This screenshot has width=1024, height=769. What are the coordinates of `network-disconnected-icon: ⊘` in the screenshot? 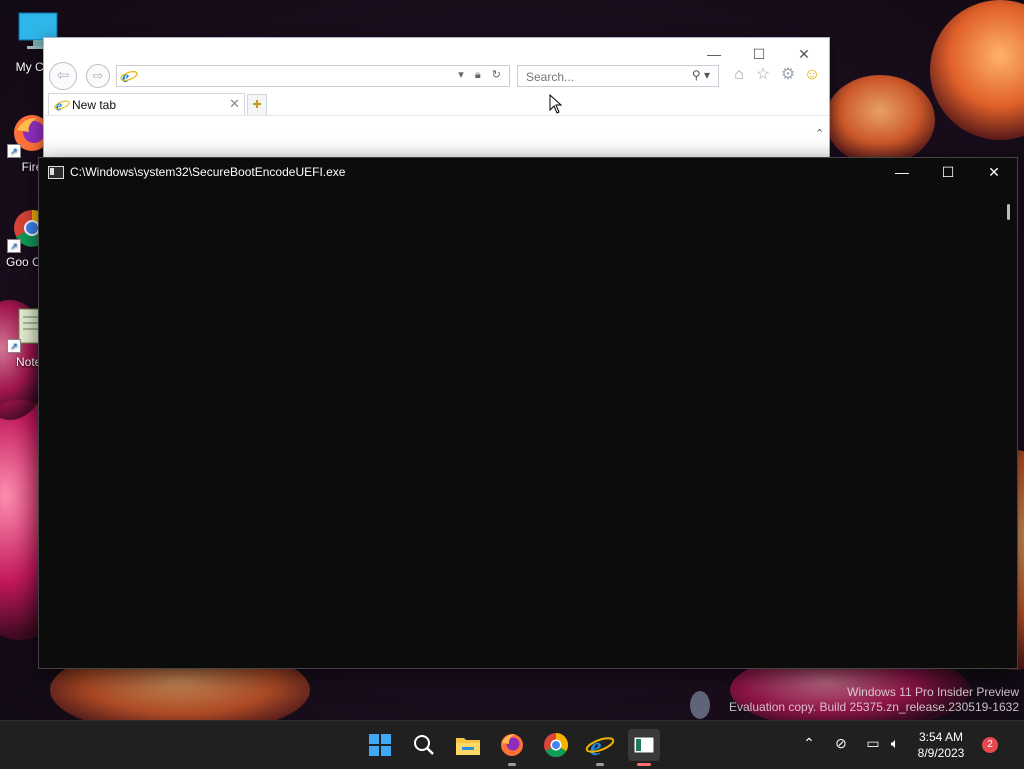 It's located at (841, 744).